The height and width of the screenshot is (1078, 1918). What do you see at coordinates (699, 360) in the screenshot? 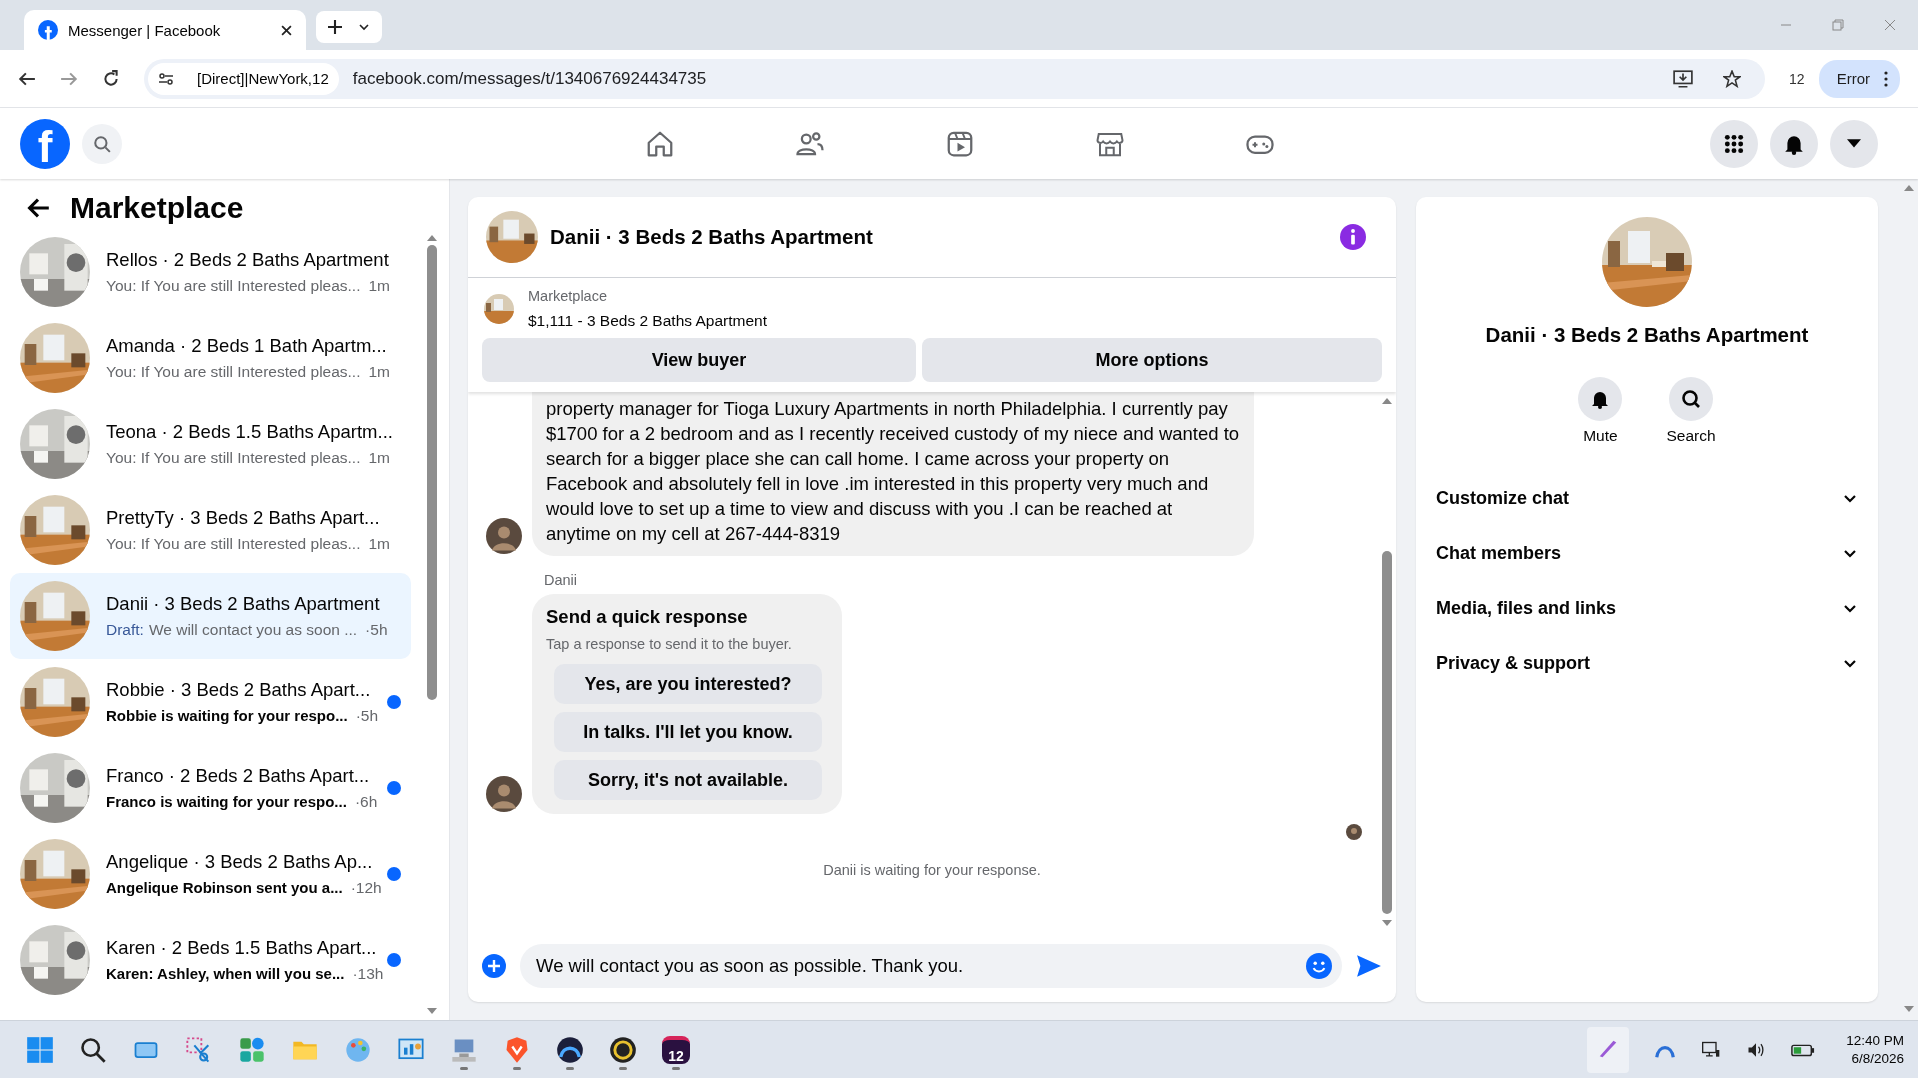
I see `action-button: View buyer` at bounding box center [699, 360].